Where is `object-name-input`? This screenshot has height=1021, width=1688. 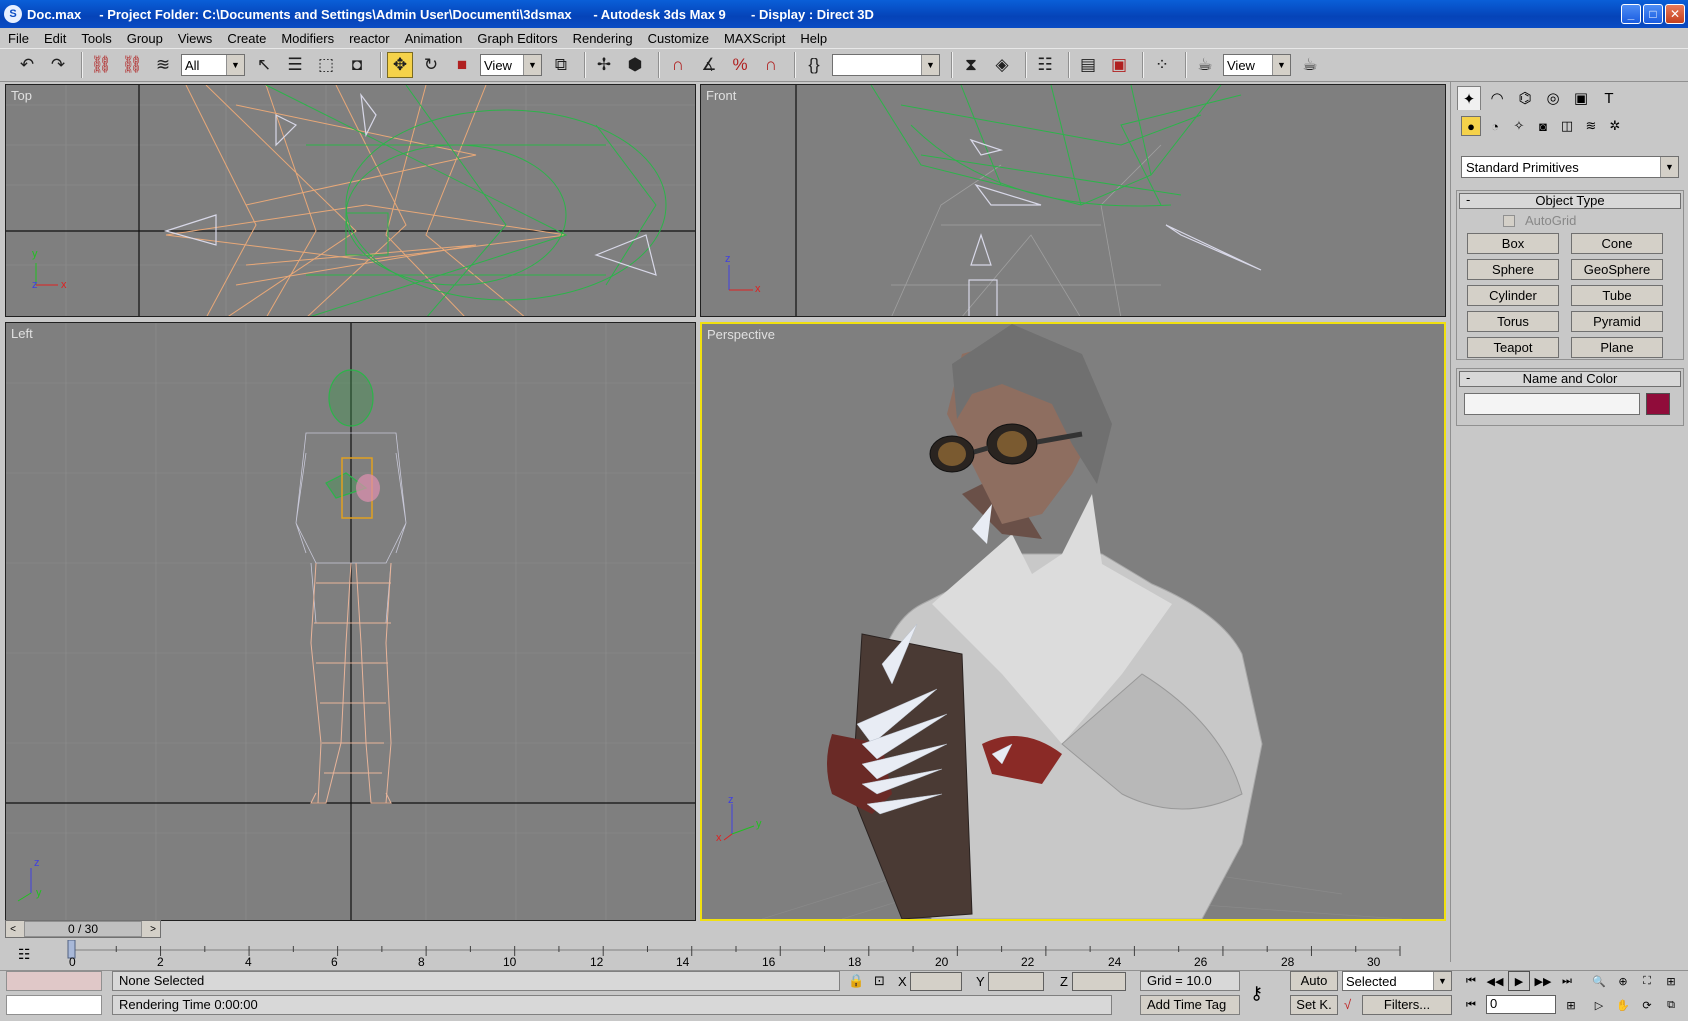
object-name-input is located at coordinates (1552, 404).